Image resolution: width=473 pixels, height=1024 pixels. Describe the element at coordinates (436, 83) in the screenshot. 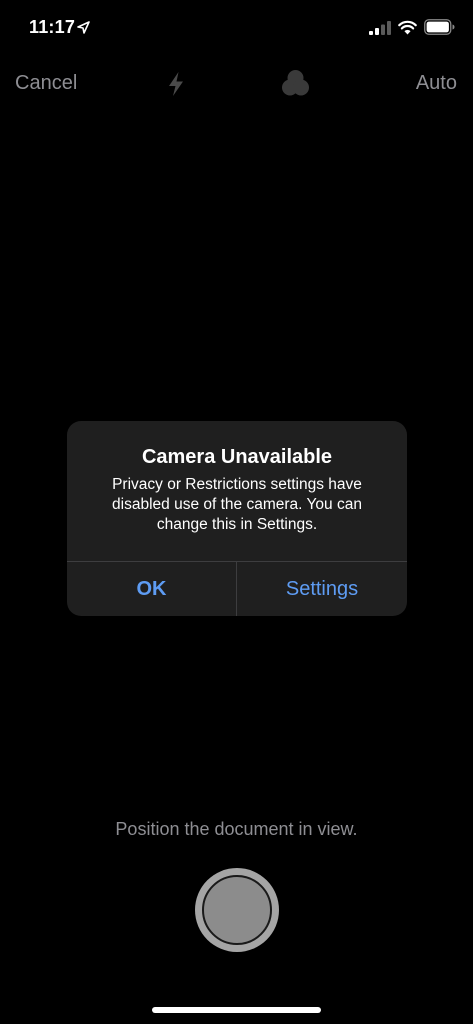

I see `auto-button: Auto` at that location.